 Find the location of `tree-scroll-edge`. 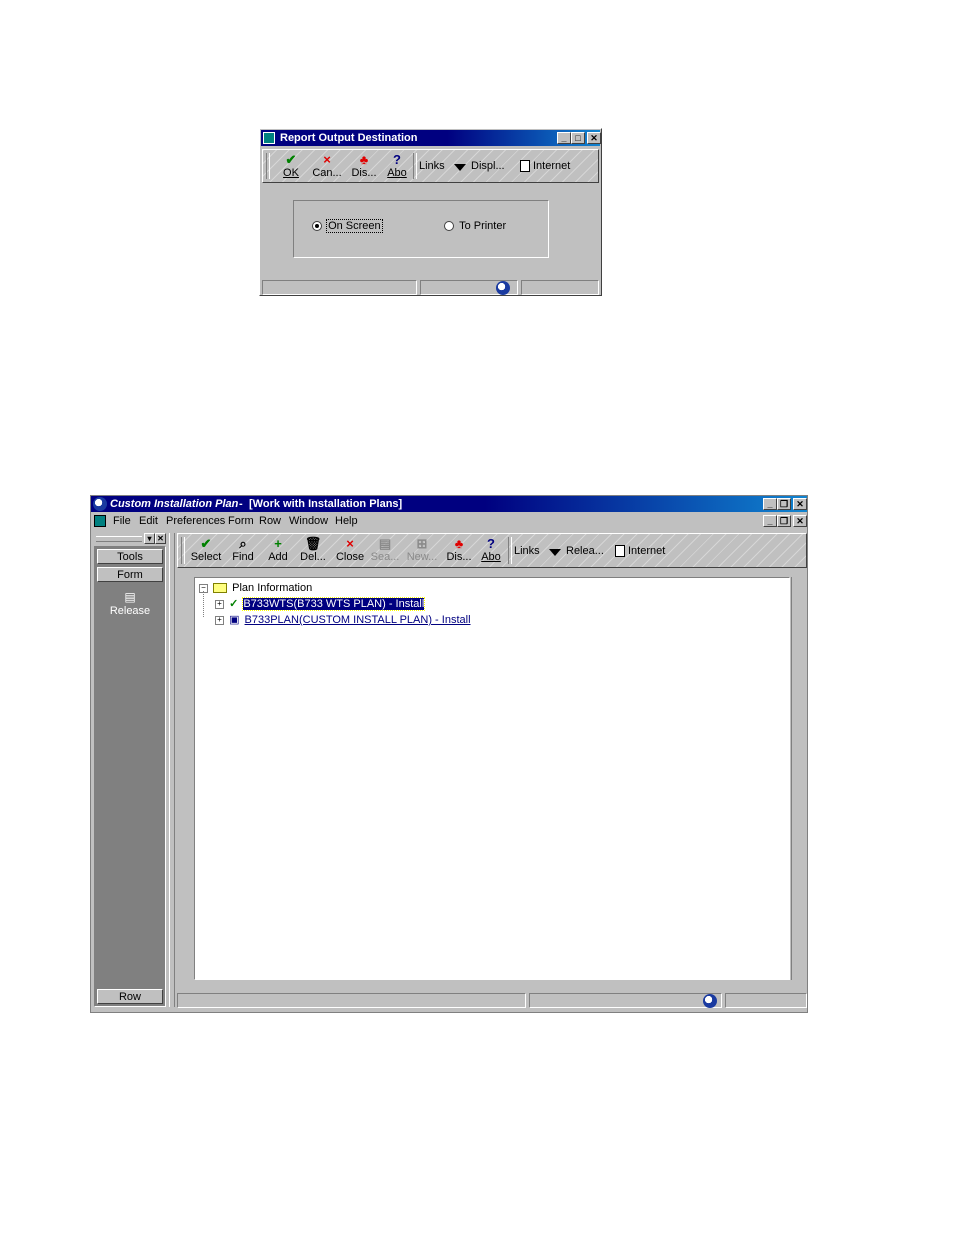

tree-scroll-edge is located at coordinates (798, 778).